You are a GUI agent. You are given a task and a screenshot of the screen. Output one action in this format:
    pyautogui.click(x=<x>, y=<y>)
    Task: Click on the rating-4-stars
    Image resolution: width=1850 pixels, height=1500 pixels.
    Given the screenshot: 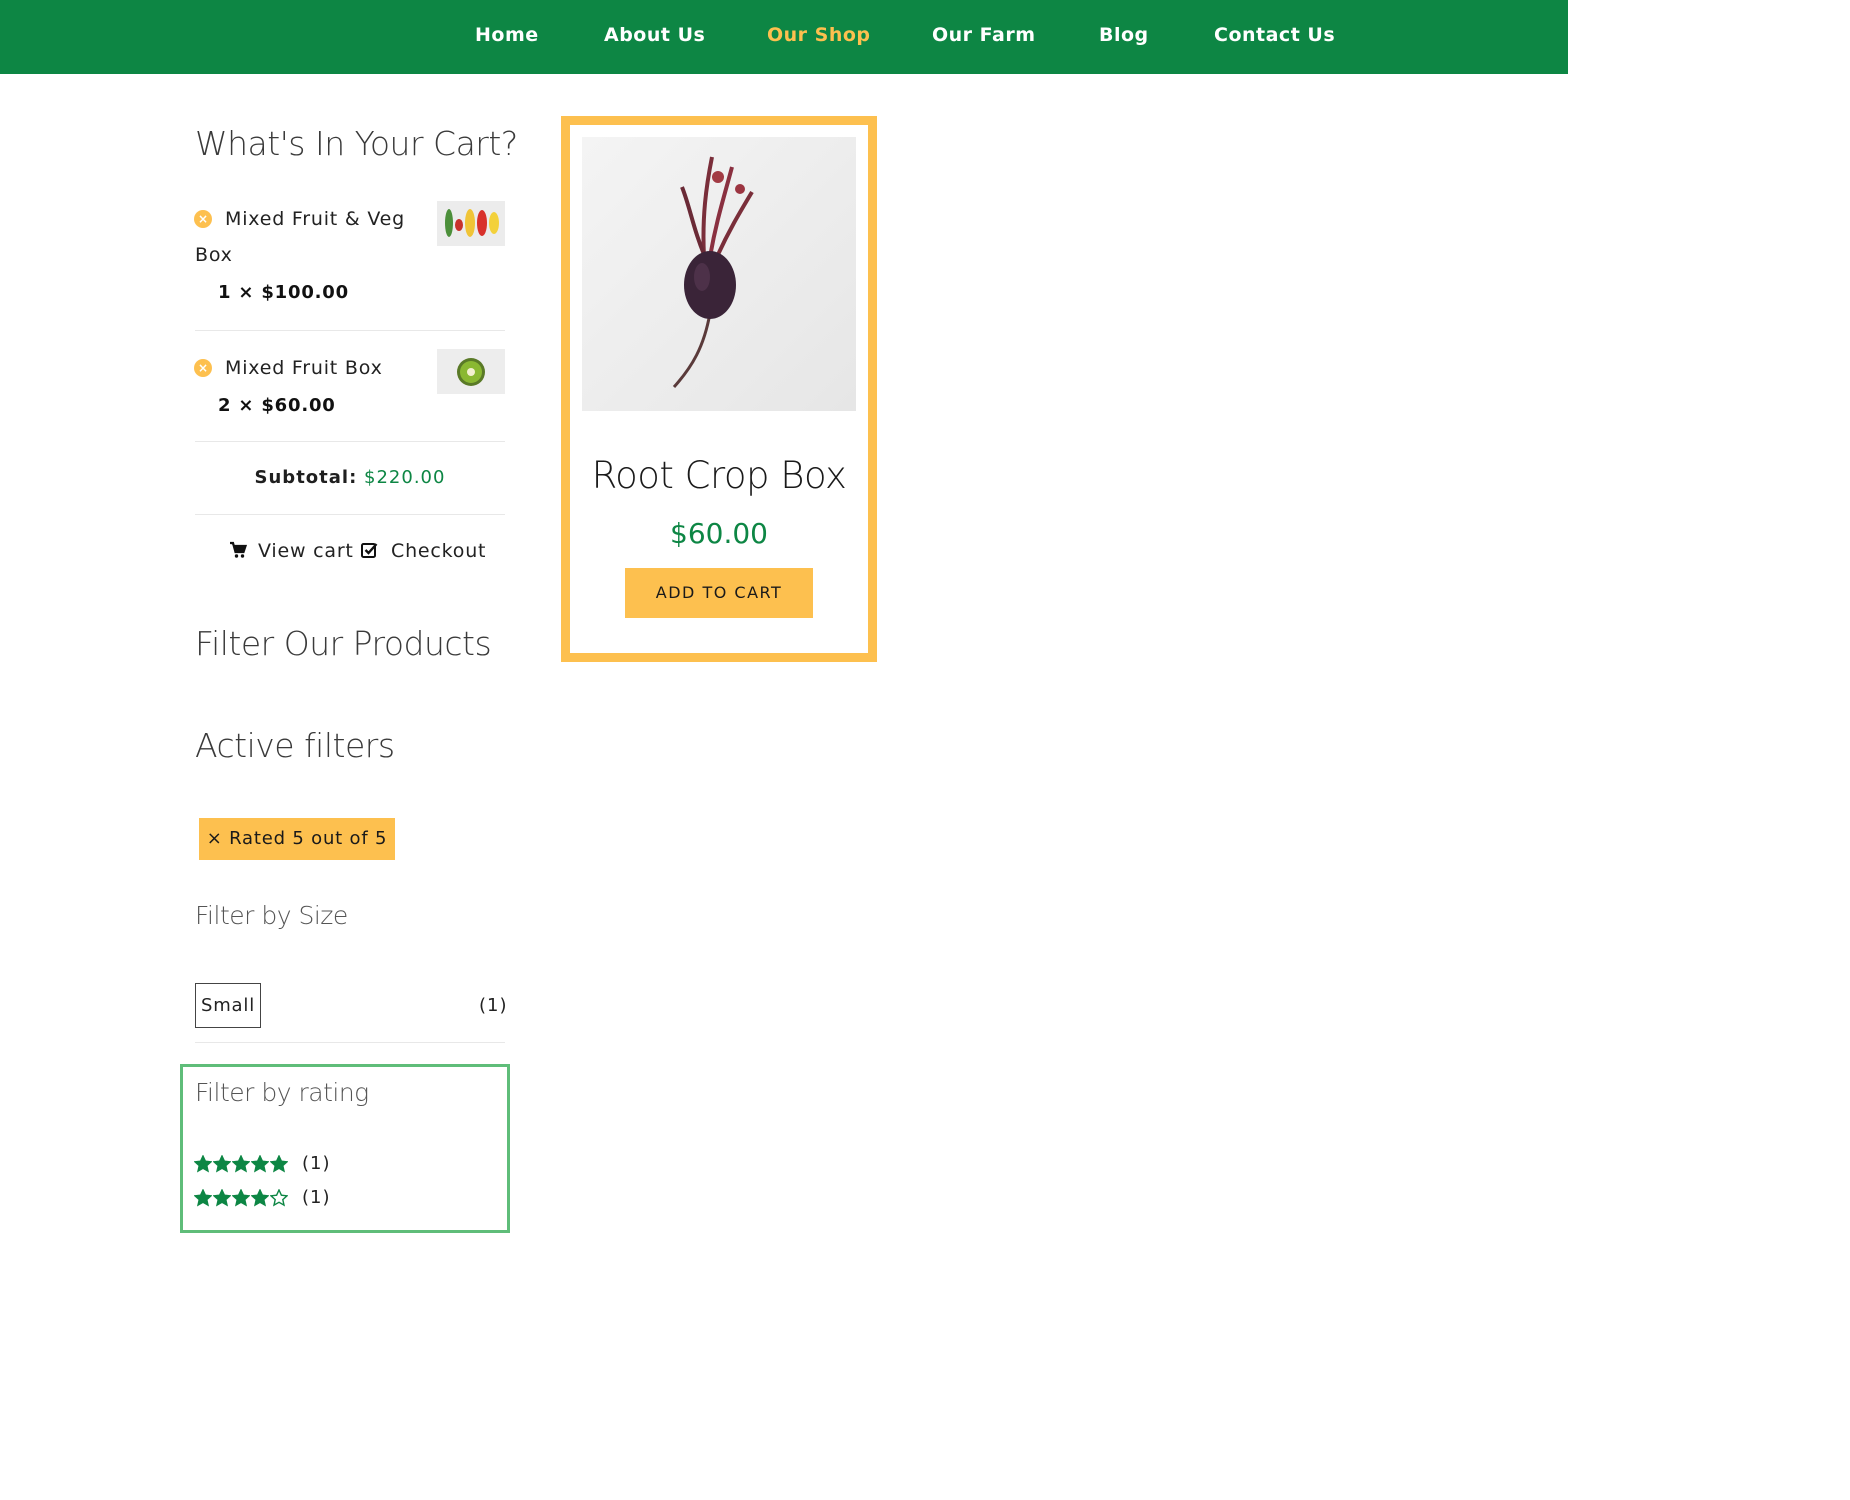 What is the action you would take?
    pyautogui.click(x=241, y=1199)
    